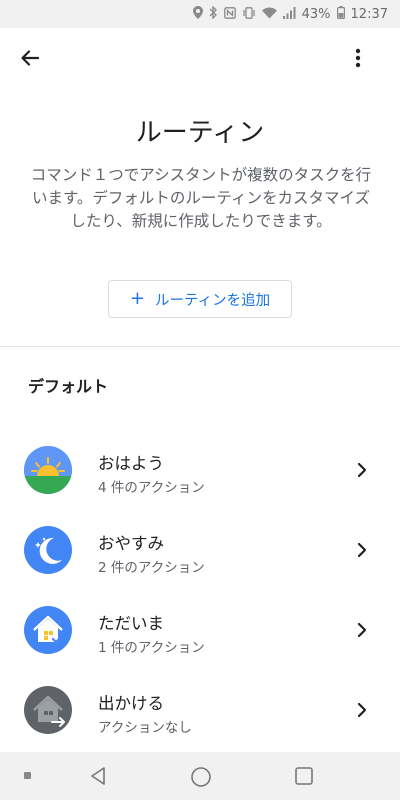  I want to click on vibrate-icon, so click(249, 14).